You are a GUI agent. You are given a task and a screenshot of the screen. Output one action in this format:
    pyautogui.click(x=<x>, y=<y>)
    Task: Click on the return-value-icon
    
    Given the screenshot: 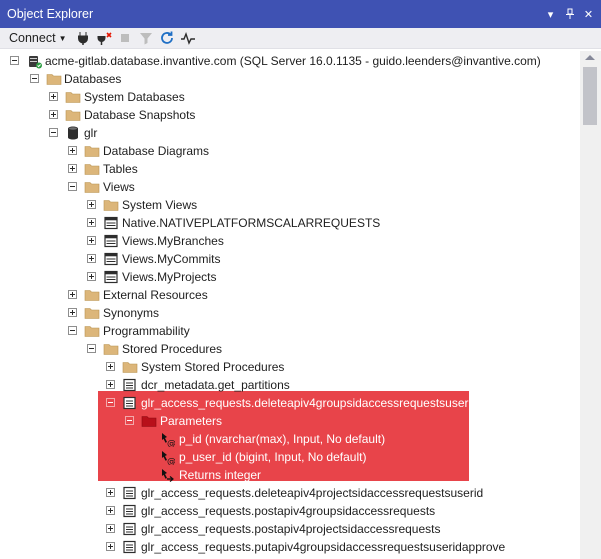 What is the action you would take?
    pyautogui.click(x=167, y=475)
    